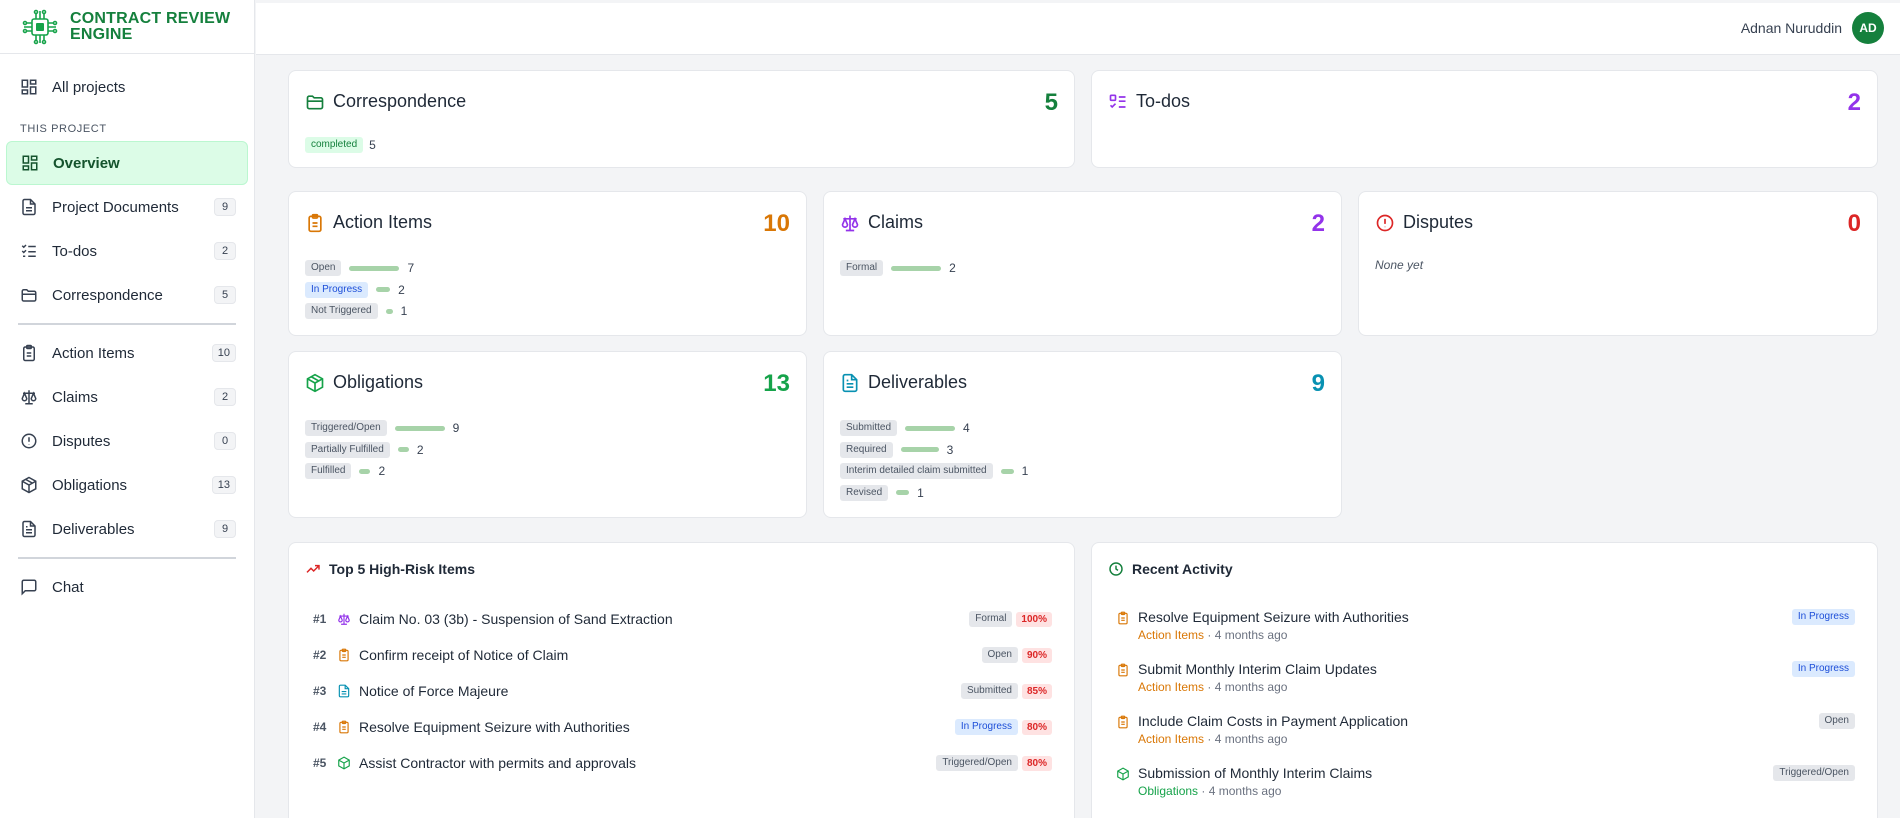  Describe the element at coordinates (29, 529) in the screenshot. I see `file-text-icon` at that location.